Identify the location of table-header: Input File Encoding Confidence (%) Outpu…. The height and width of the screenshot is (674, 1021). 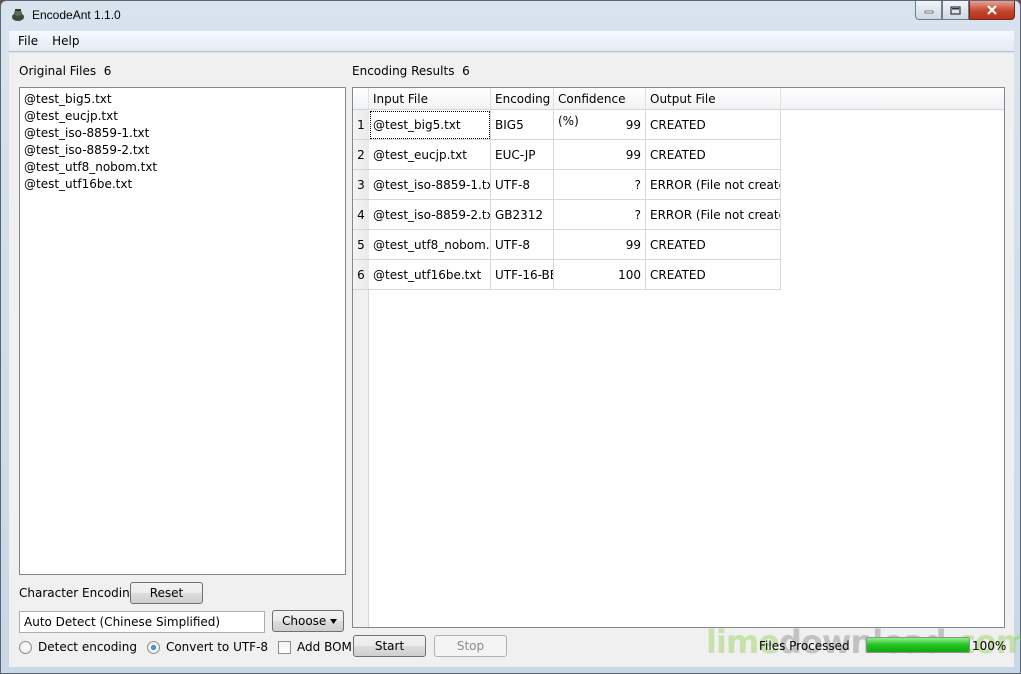
(678, 108).